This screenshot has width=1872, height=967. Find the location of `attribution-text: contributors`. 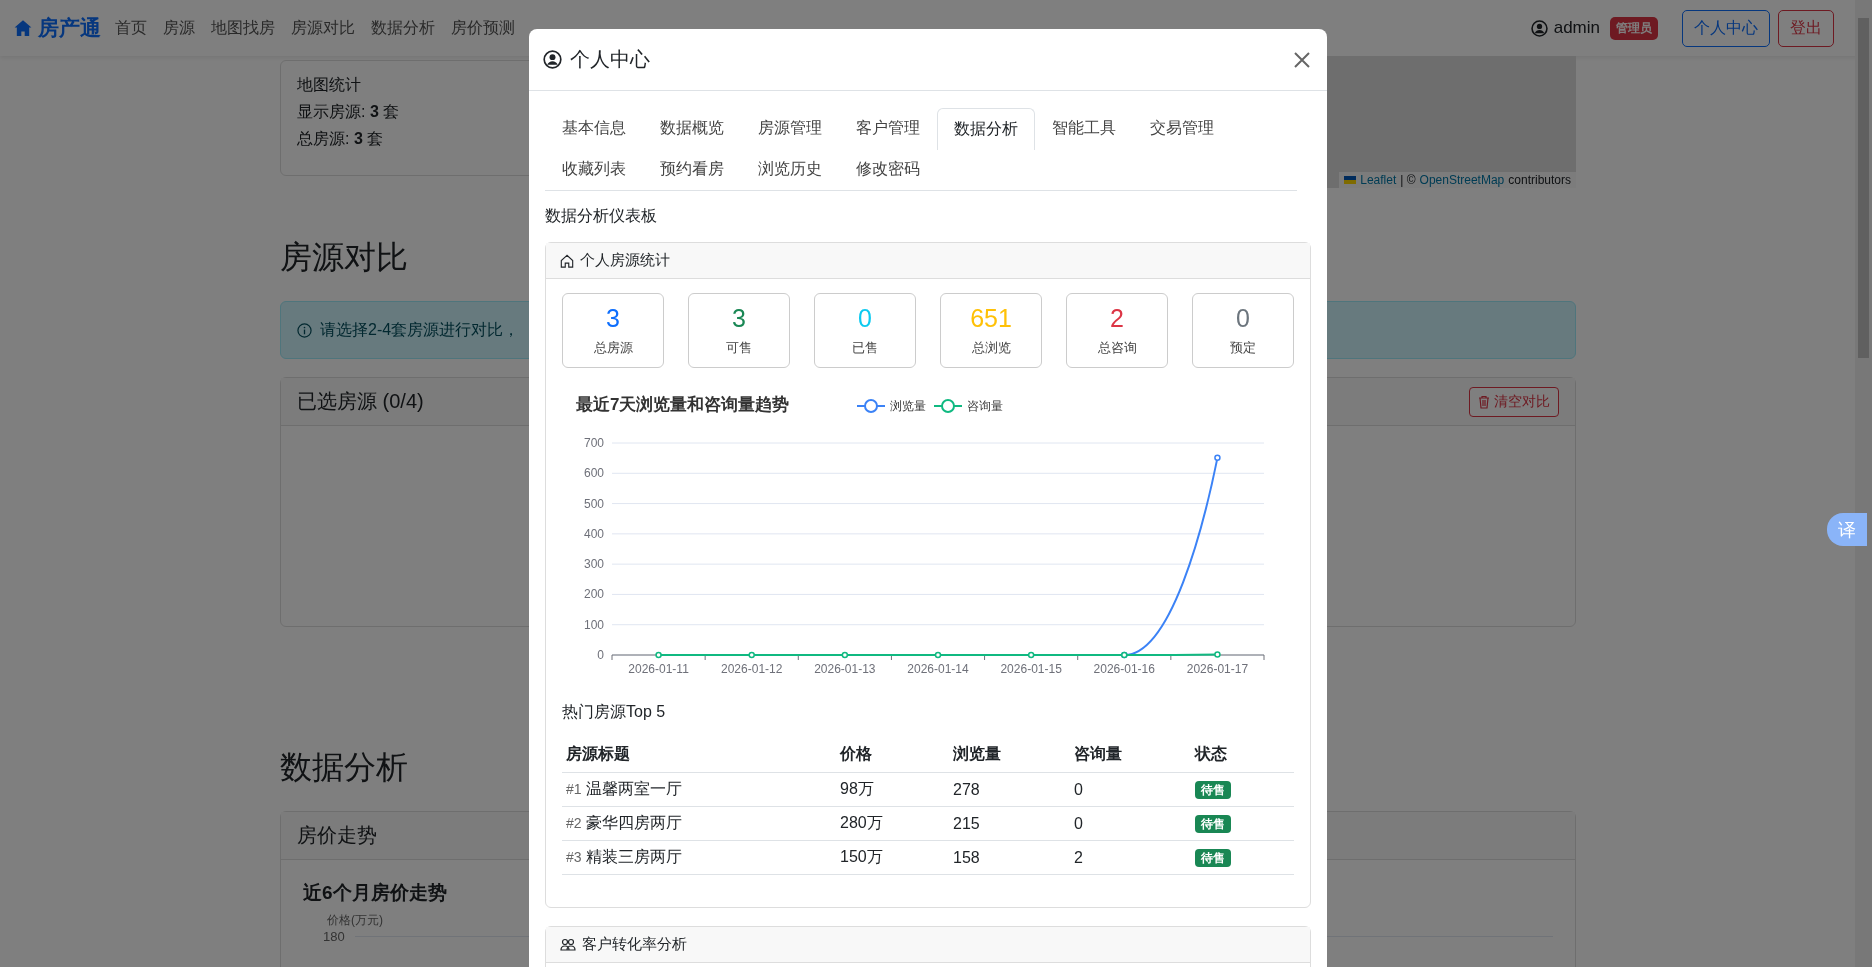

attribution-text: contributors is located at coordinates (1539, 180).